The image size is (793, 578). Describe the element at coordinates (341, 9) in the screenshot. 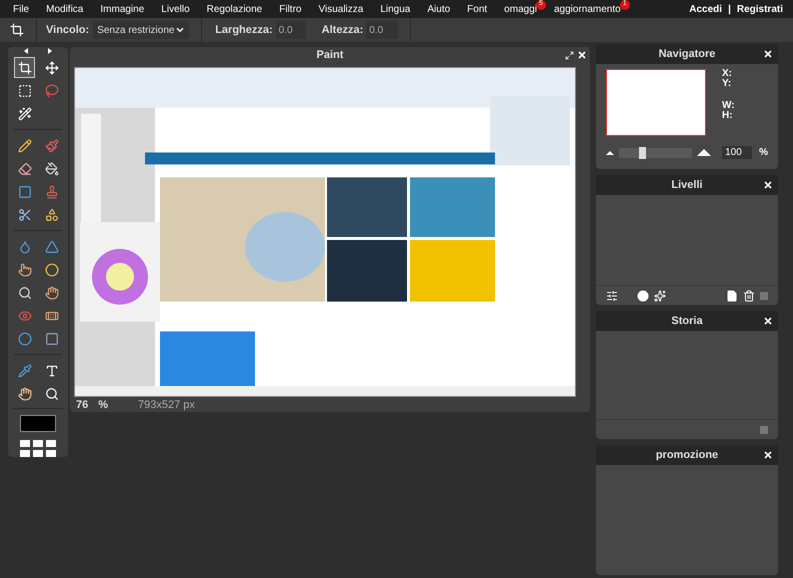

I see `menu-item: Visualizza` at that location.